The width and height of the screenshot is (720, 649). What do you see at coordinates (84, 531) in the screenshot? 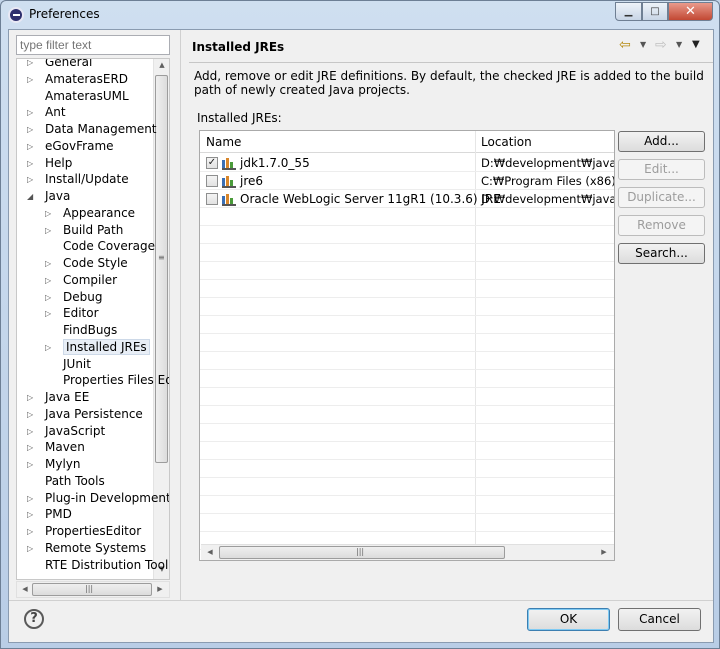
I see `tree-item: ▷ PropertiesEditor` at bounding box center [84, 531].